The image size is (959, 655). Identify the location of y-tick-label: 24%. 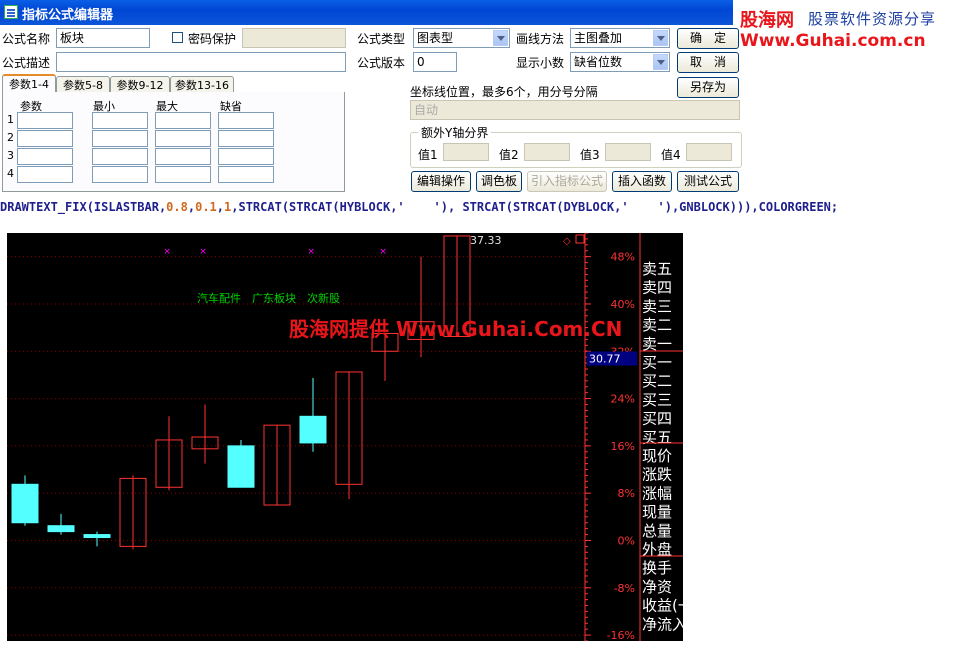
(623, 399).